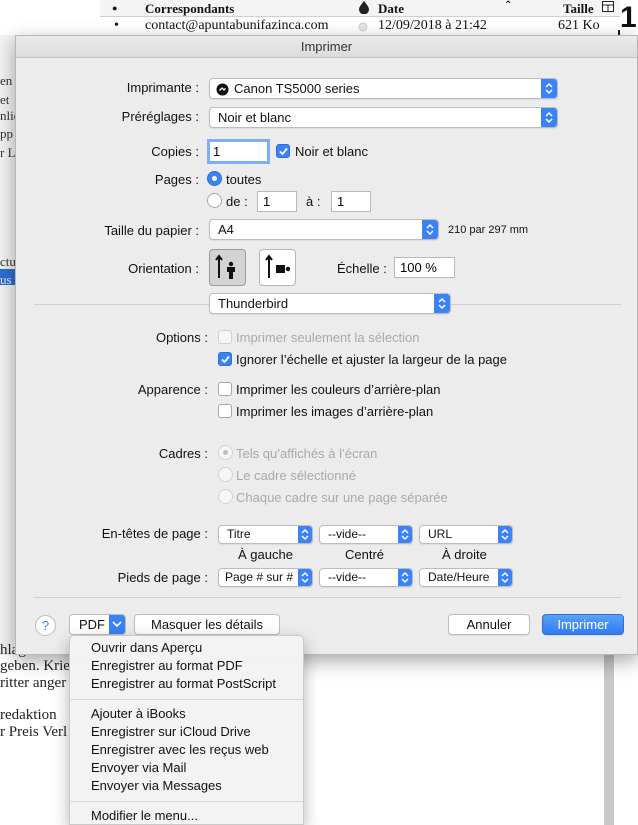 This screenshot has width=638, height=825. What do you see at coordinates (171, 731) in the screenshot?
I see `menu-item-icloud: Enregistrer sur iCloud Drive` at bounding box center [171, 731].